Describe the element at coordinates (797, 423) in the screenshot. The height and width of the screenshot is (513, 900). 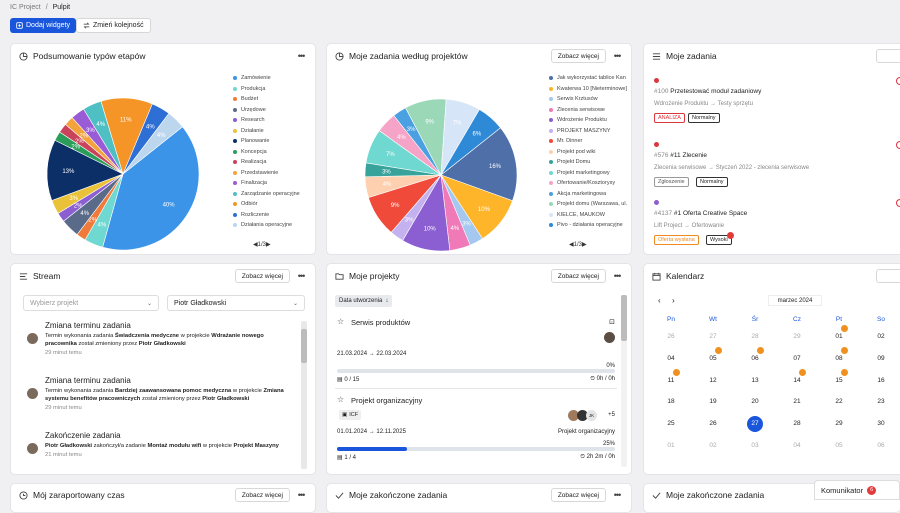
I see `calendar-day: 28` at that location.